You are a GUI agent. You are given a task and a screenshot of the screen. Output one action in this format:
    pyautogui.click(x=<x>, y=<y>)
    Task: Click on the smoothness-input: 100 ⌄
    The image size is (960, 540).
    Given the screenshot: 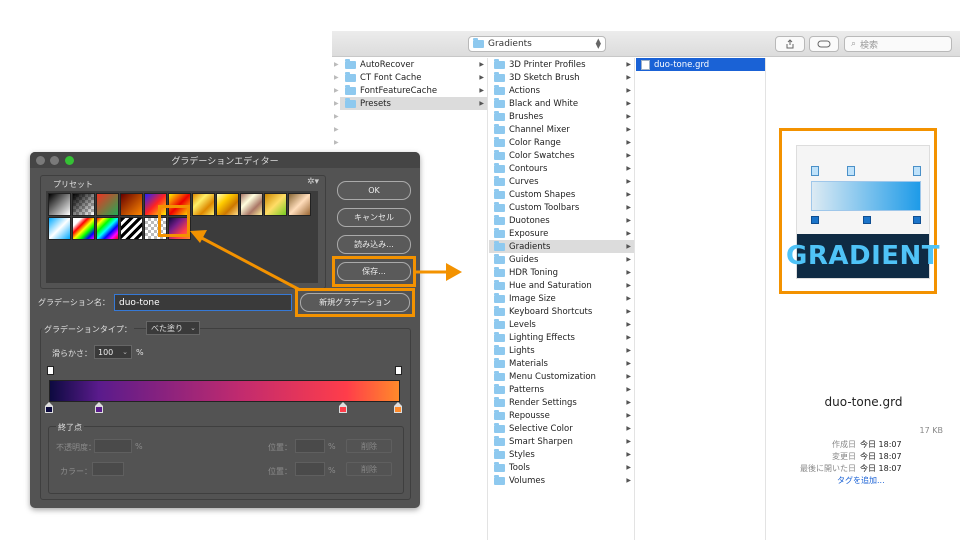 What is the action you would take?
    pyautogui.click(x=113, y=352)
    